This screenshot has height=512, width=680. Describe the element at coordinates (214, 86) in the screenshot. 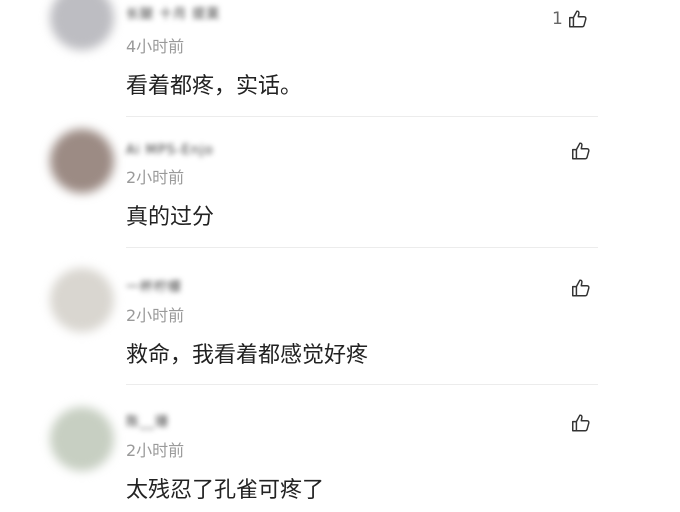

I see `comment-text: 看着都疼，实话。` at that location.